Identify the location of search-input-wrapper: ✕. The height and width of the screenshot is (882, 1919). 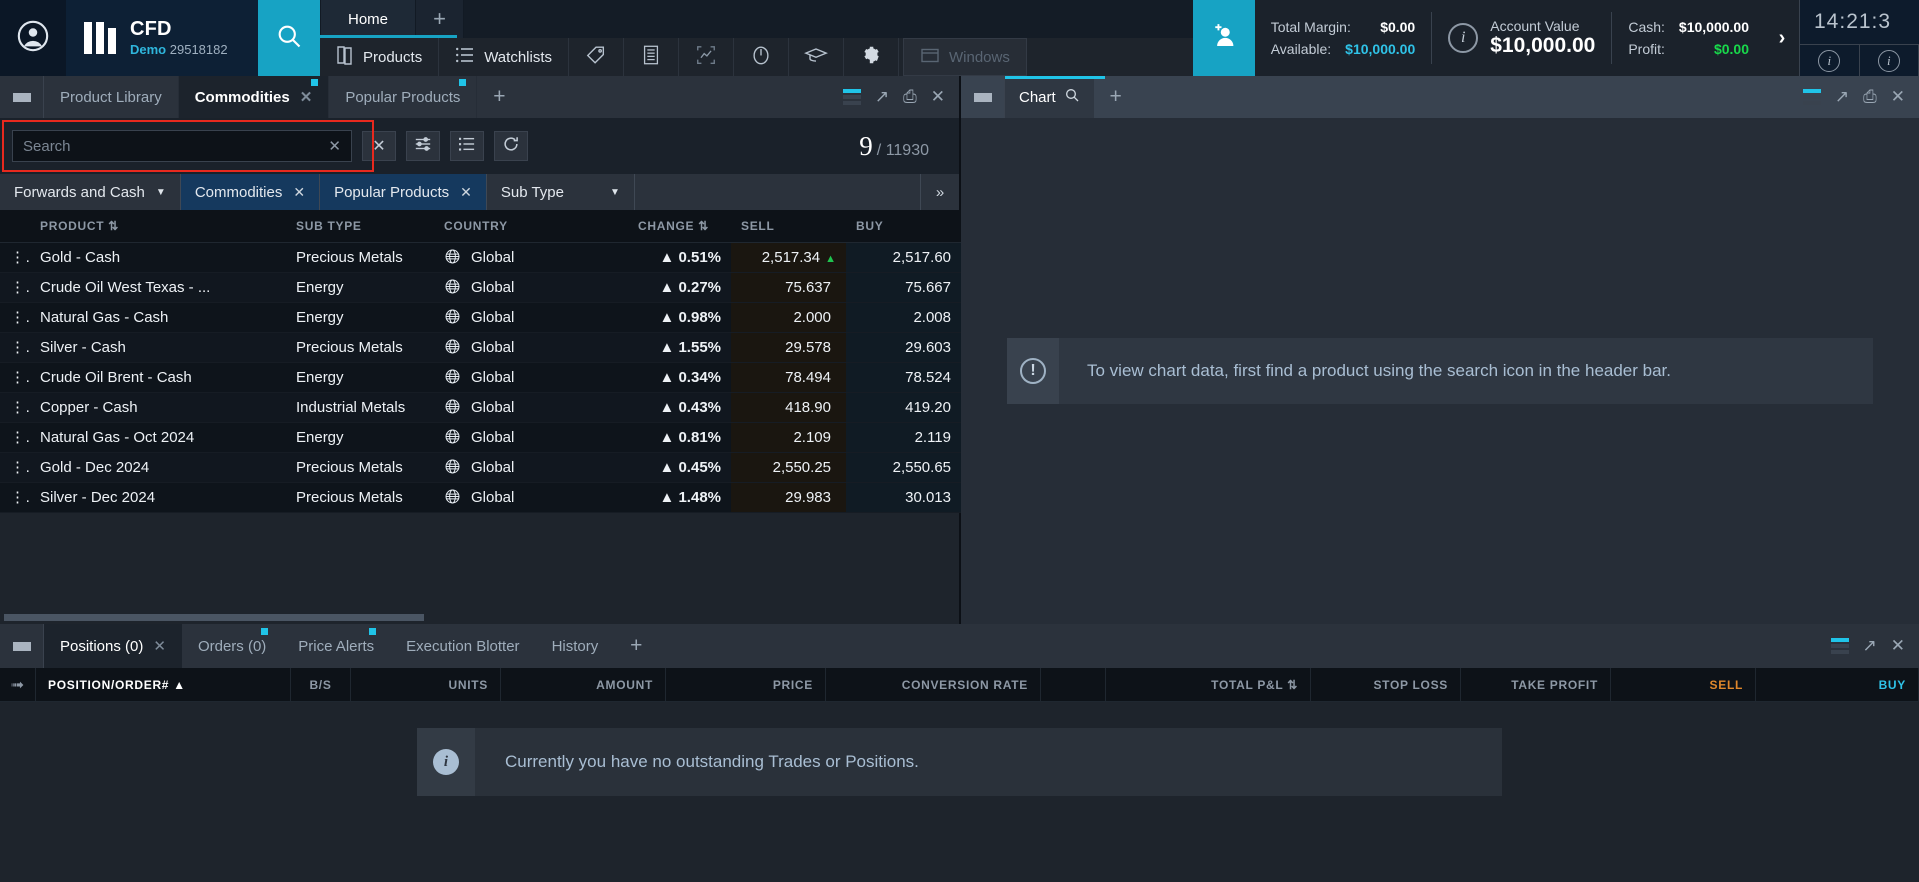
(182, 146).